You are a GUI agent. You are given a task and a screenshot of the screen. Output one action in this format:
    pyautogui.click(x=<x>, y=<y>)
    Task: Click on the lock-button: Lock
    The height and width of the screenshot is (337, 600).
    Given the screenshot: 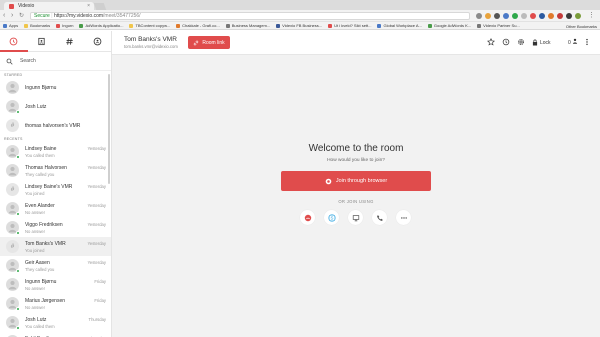 What is the action you would take?
    pyautogui.click(x=541, y=42)
    